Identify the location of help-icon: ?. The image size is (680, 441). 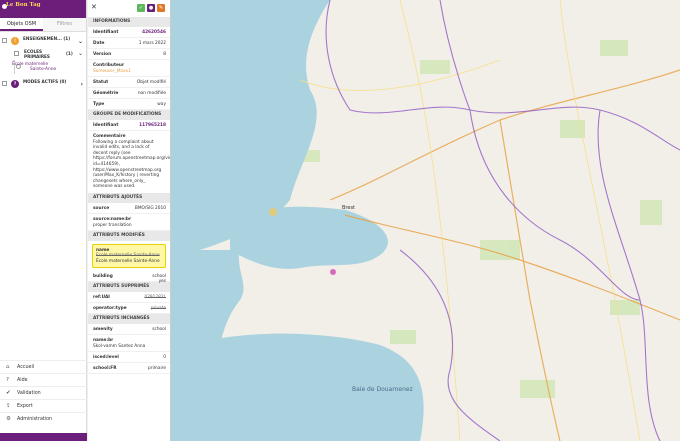
(7, 380).